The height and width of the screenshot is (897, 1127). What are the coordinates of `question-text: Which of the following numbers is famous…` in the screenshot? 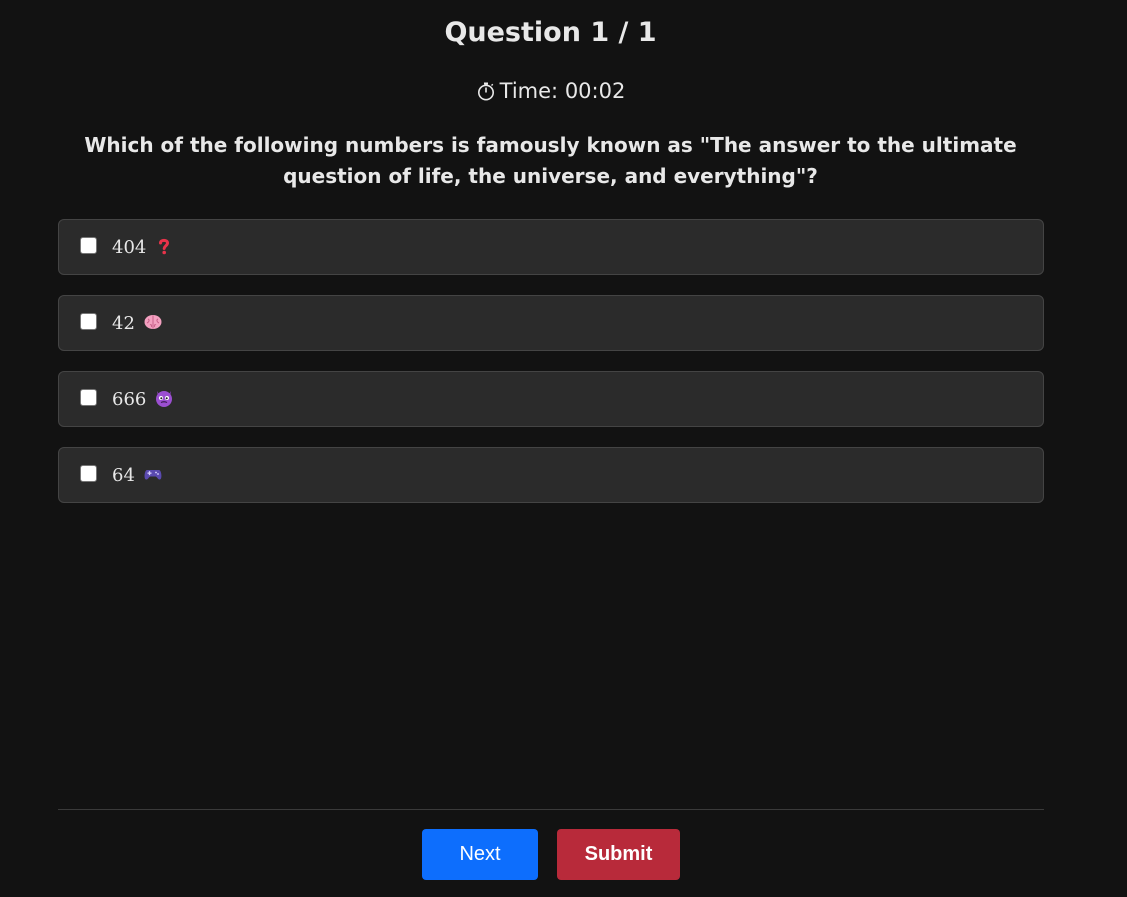 It's located at (550, 160).